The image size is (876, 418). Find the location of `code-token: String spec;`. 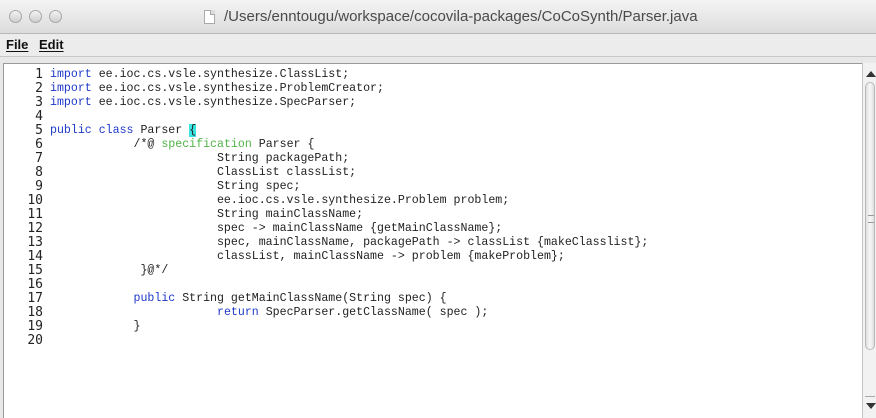

code-token: String spec; is located at coordinates (175, 186).